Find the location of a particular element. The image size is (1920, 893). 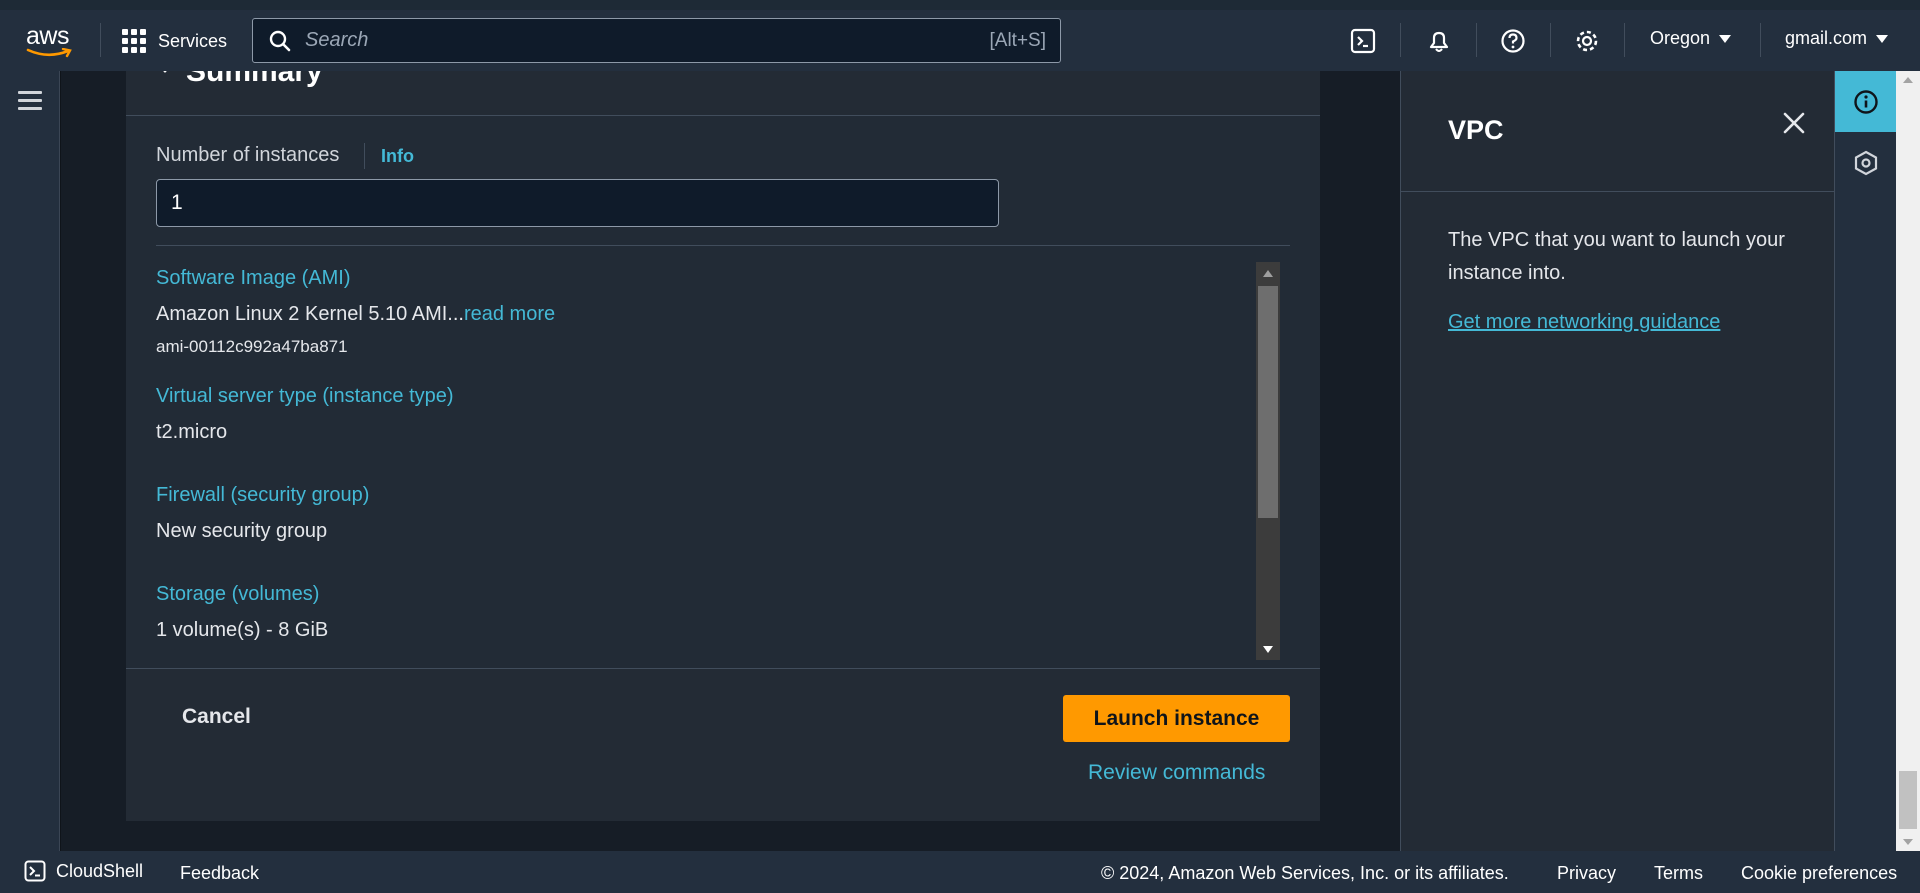

help-panel-divider is located at coordinates (1618, 191).